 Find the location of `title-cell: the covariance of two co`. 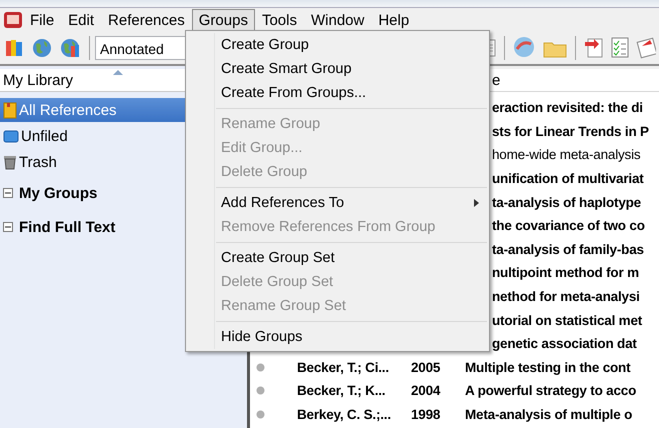

title-cell: the covariance of two co is located at coordinates (568, 226).